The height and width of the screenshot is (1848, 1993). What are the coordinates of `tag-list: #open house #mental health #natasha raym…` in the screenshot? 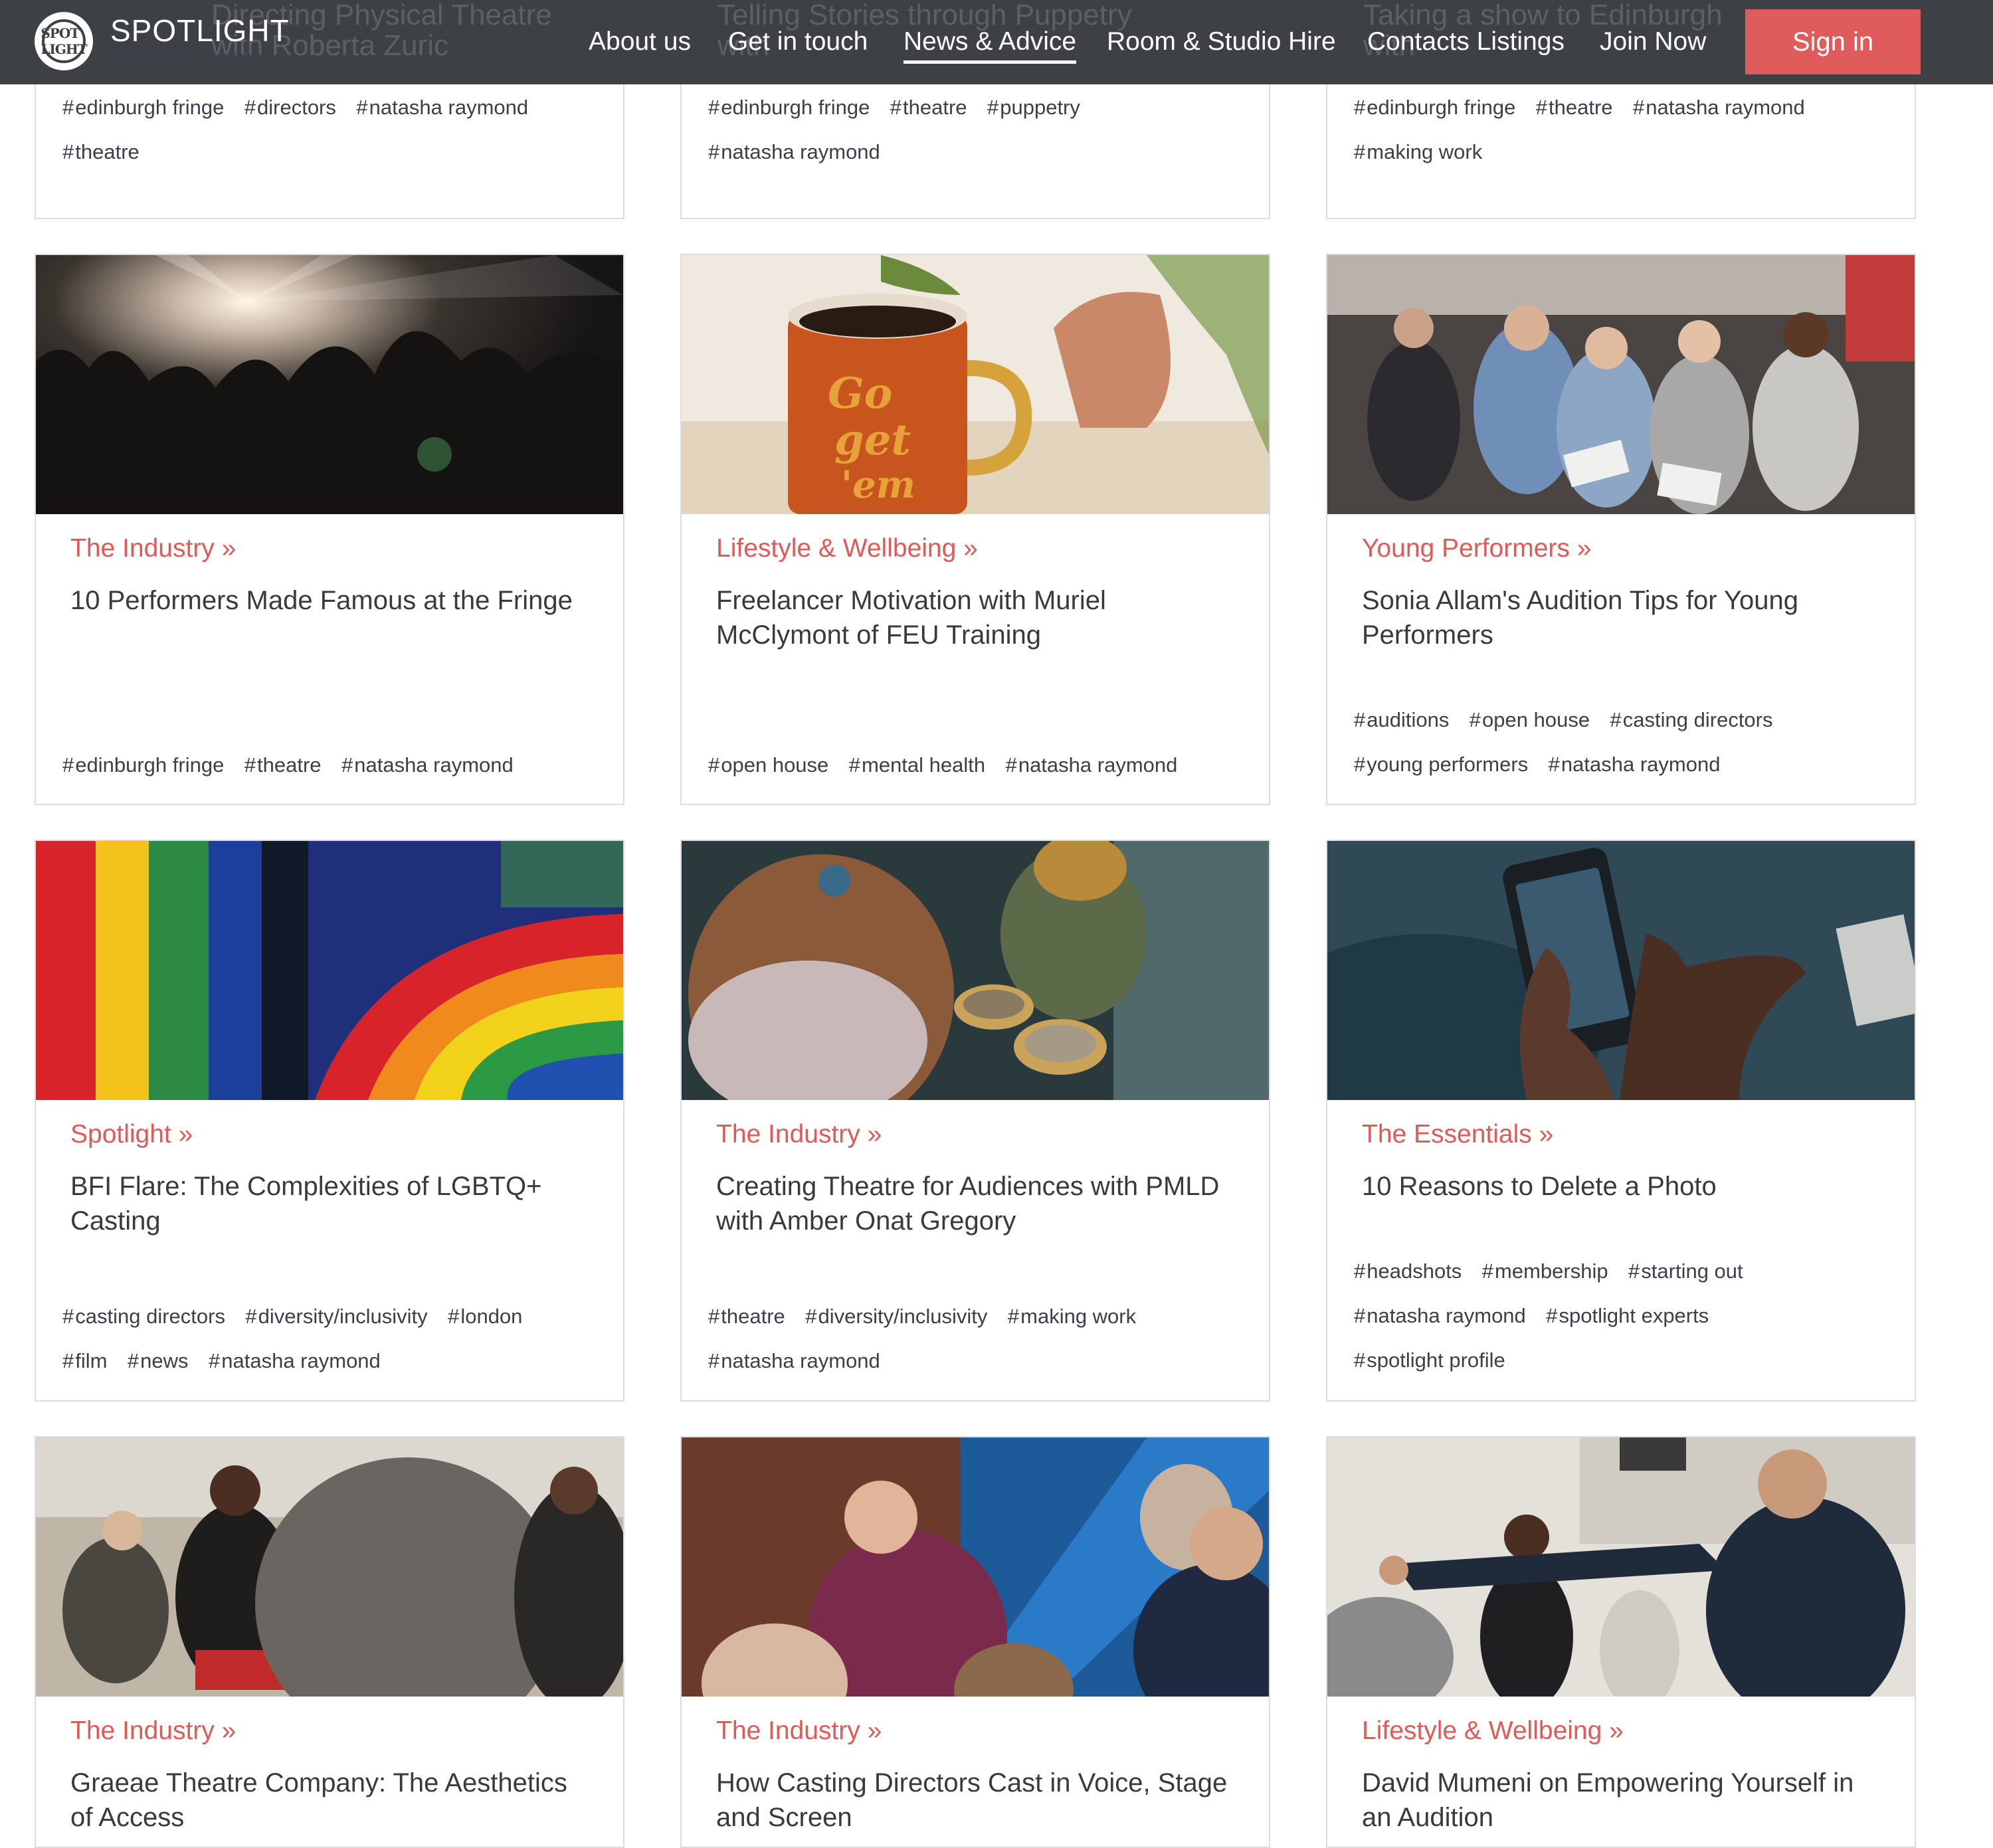 It's located at (980, 765).